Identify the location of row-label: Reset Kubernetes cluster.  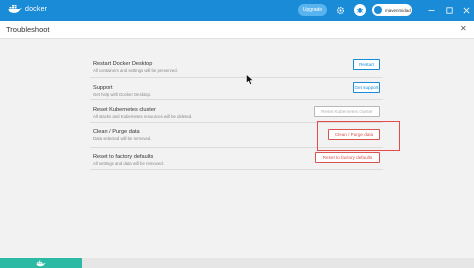
(124, 110).